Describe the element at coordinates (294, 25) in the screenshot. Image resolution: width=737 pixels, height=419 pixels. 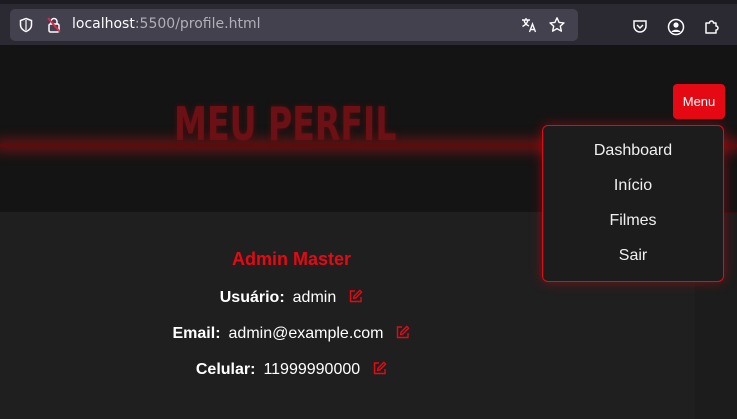
I see `url-bar: localhost:5500/profile.html` at that location.